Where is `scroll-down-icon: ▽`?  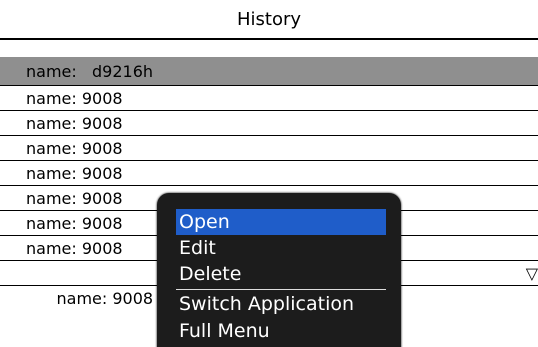 scroll-down-icon: ▽ is located at coordinates (532, 273).